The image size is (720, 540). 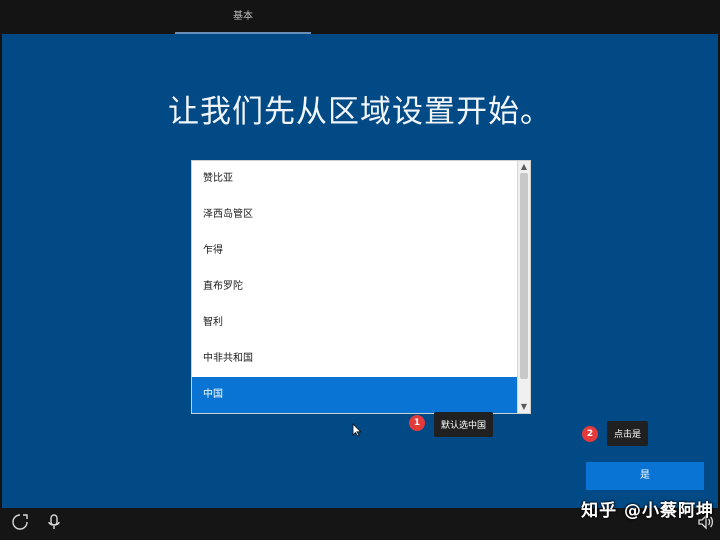 I want to click on step1-tooltip: 默认选中国, so click(x=464, y=424).